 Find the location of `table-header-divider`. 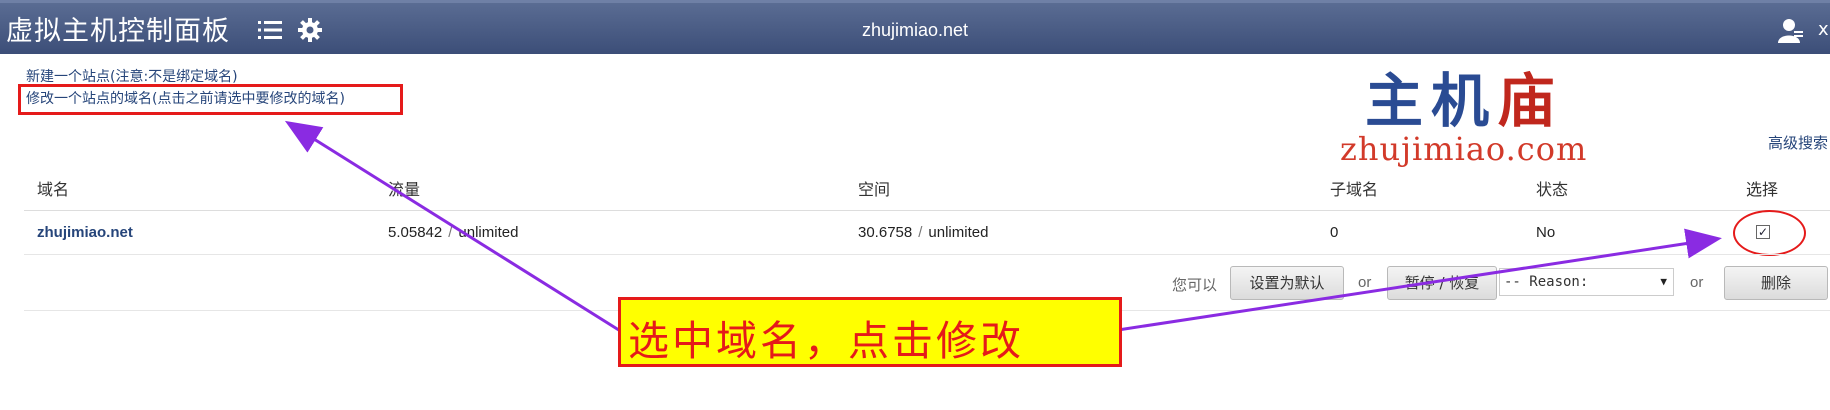

table-header-divider is located at coordinates (927, 210).